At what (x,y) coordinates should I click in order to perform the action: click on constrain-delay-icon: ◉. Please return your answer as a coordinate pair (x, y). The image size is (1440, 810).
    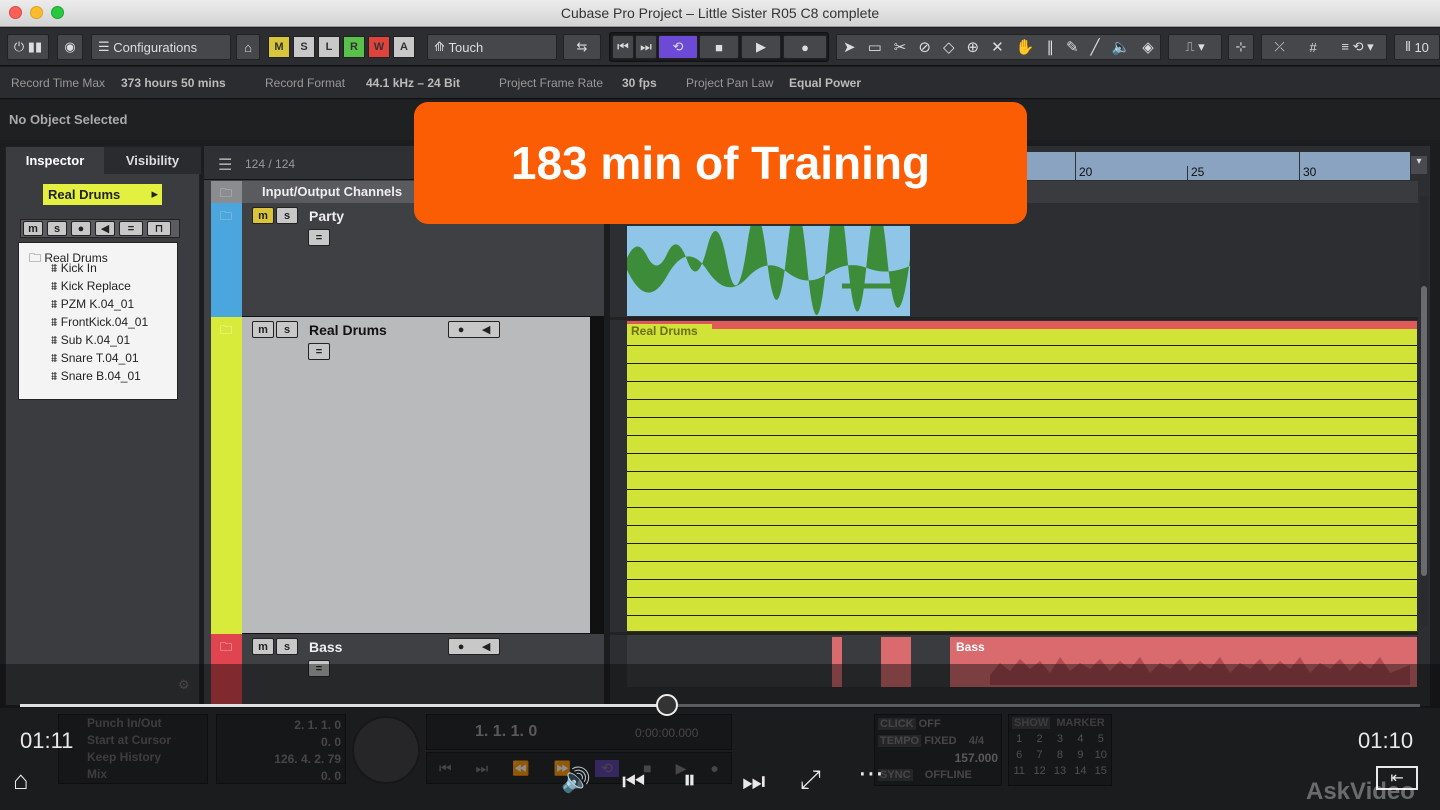
    Looking at the image, I should click on (70, 47).